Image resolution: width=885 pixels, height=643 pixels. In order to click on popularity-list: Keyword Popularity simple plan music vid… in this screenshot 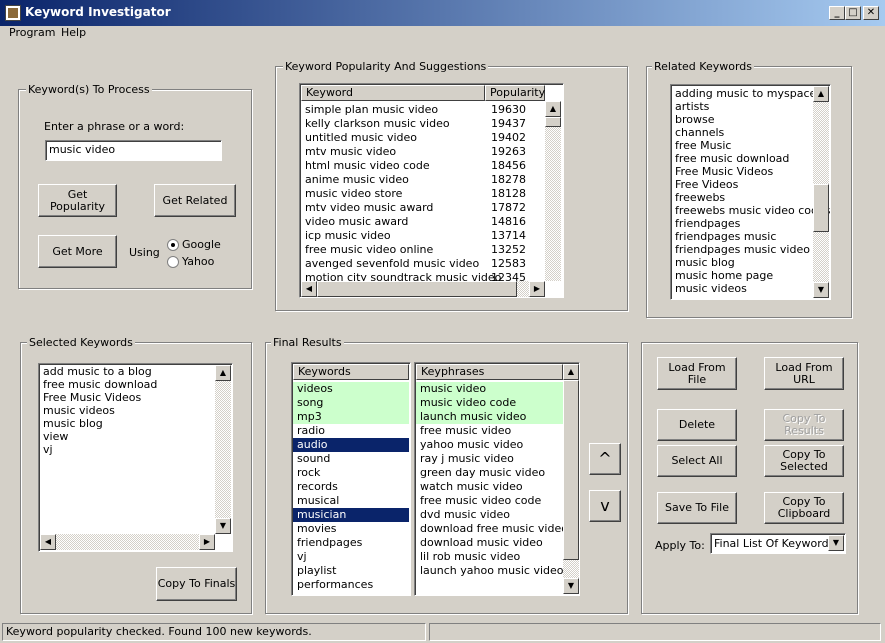, I will do `click(431, 190)`.